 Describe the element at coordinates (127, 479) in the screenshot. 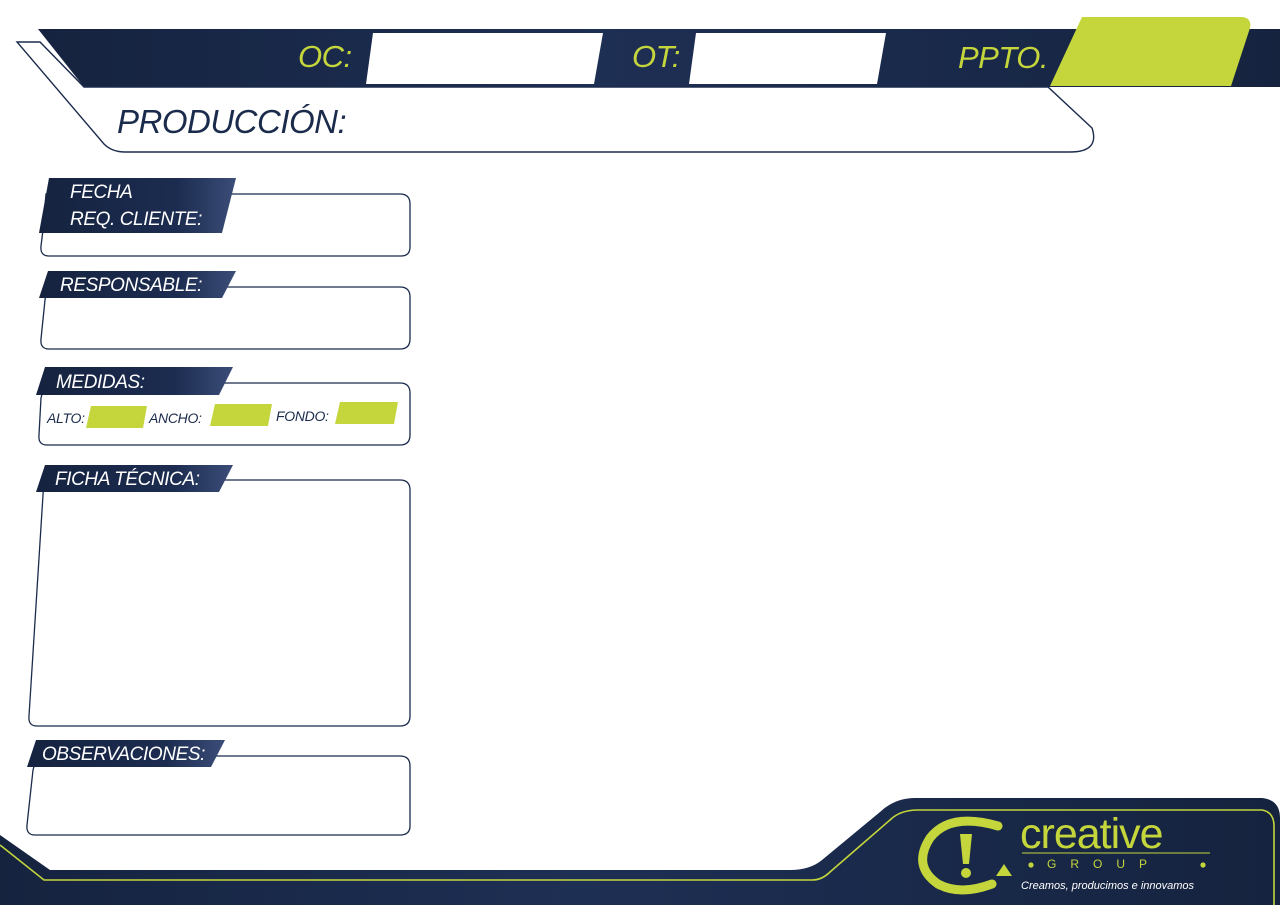

I see `ficha-label: FICHA TÉCNICA:` at that location.